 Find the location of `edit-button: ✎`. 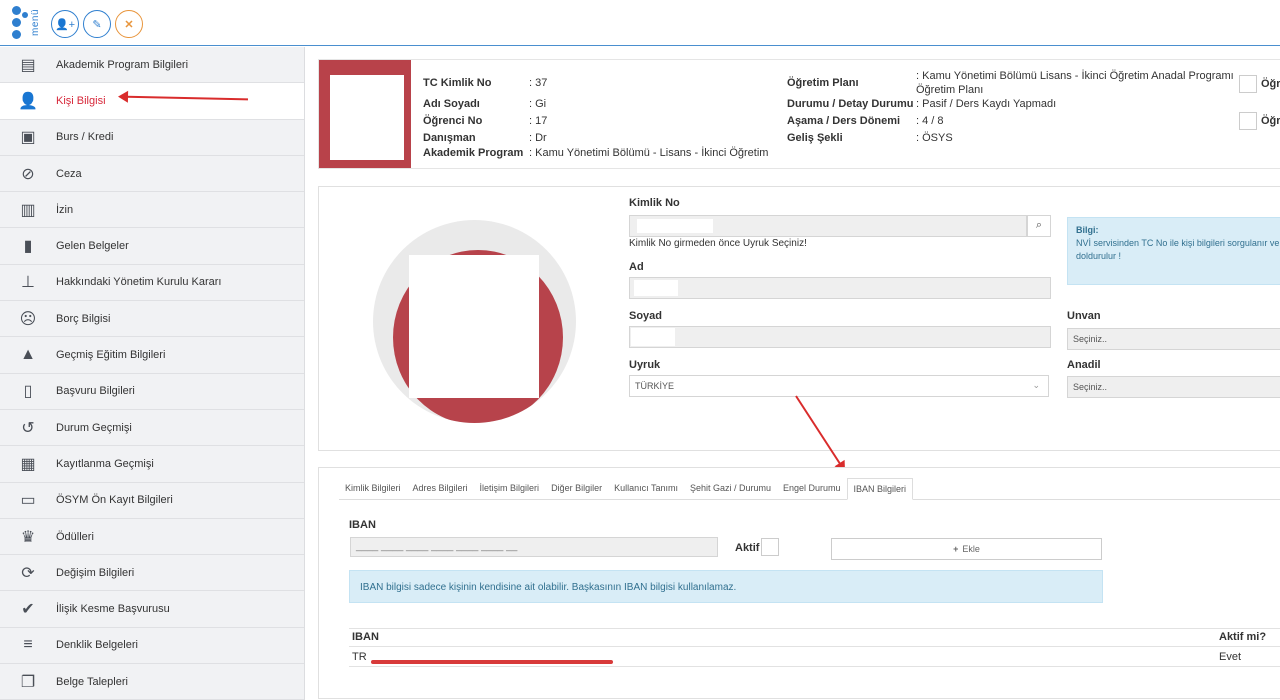

edit-button: ✎ is located at coordinates (97, 24).